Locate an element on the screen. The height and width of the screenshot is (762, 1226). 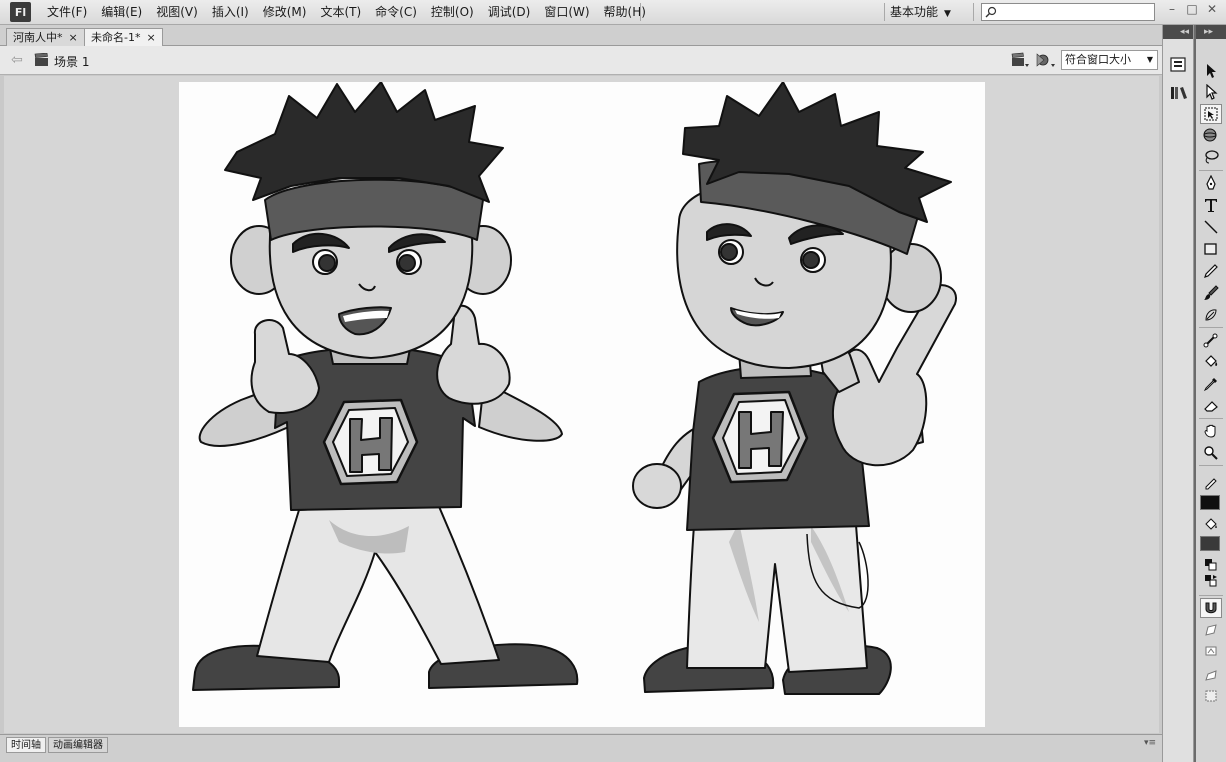
straighten-button is located at coordinates (1211, 651).